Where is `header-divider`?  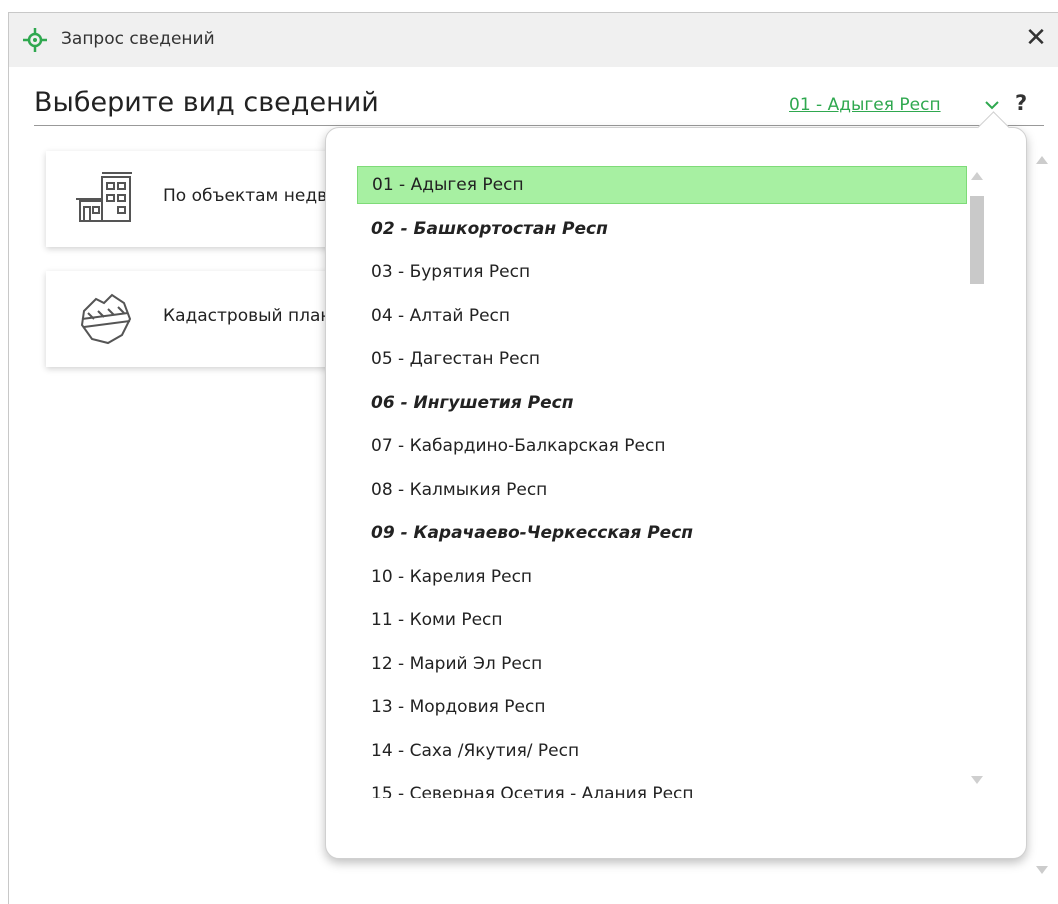 header-divider is located at coordinates (539, 125).